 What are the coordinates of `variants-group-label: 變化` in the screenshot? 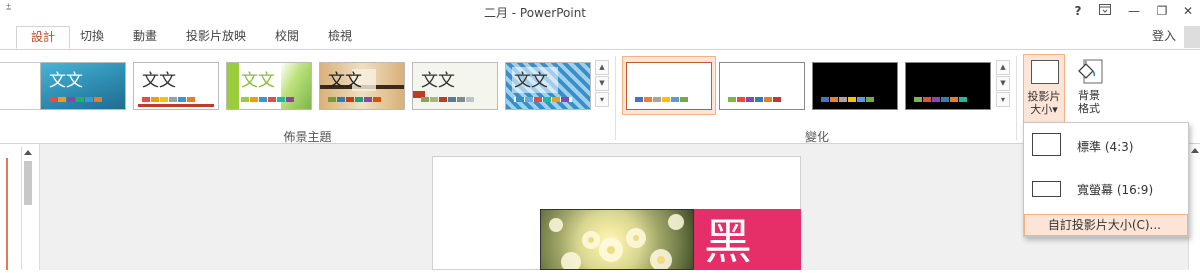 It's located at (816, 137).